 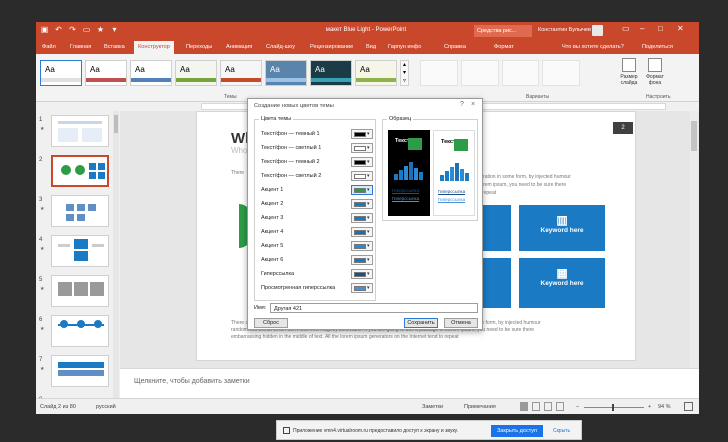 What do you see at coordinates (374, 308) in the screenshot?
I see `theme-name-input: Другая 421` at bounding box center [374, 308].